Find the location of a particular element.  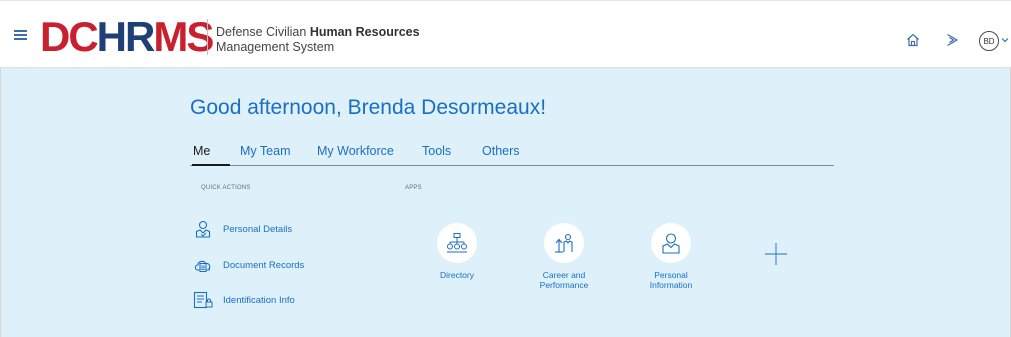

system-name-line1-bold: Human Resources is located at coordinates (364, 32).